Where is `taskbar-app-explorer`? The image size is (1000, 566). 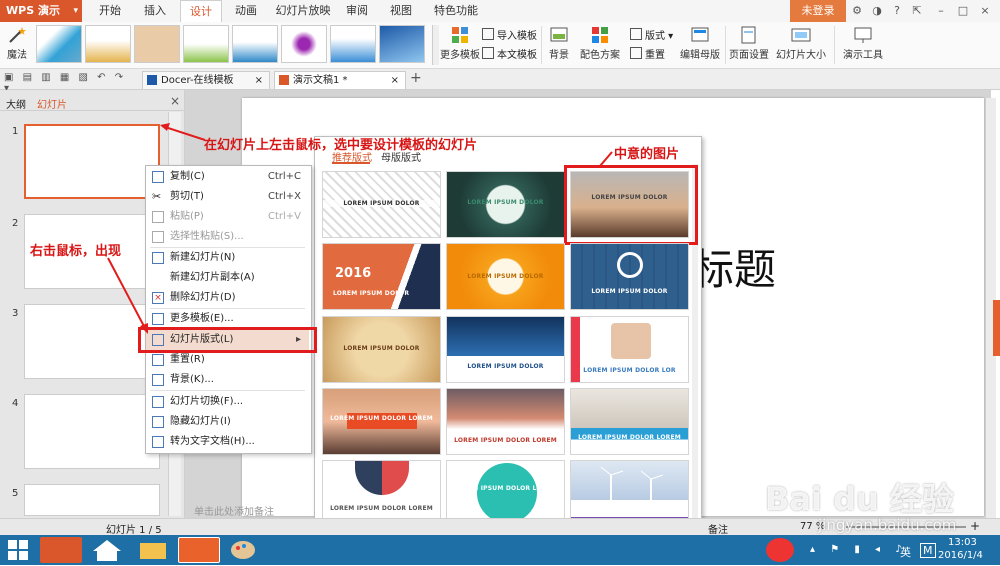 taskbar-app-explorer is located at coordinates (153, 550).